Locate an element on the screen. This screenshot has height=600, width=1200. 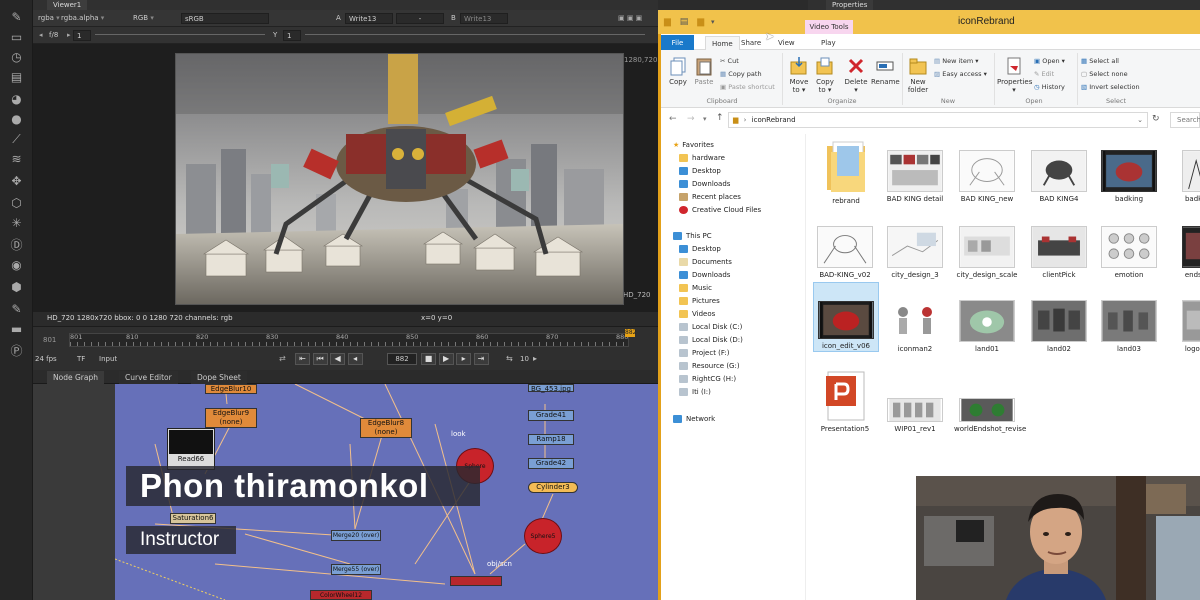
current-frame-field: 882 is located at coordinates (402, 359).